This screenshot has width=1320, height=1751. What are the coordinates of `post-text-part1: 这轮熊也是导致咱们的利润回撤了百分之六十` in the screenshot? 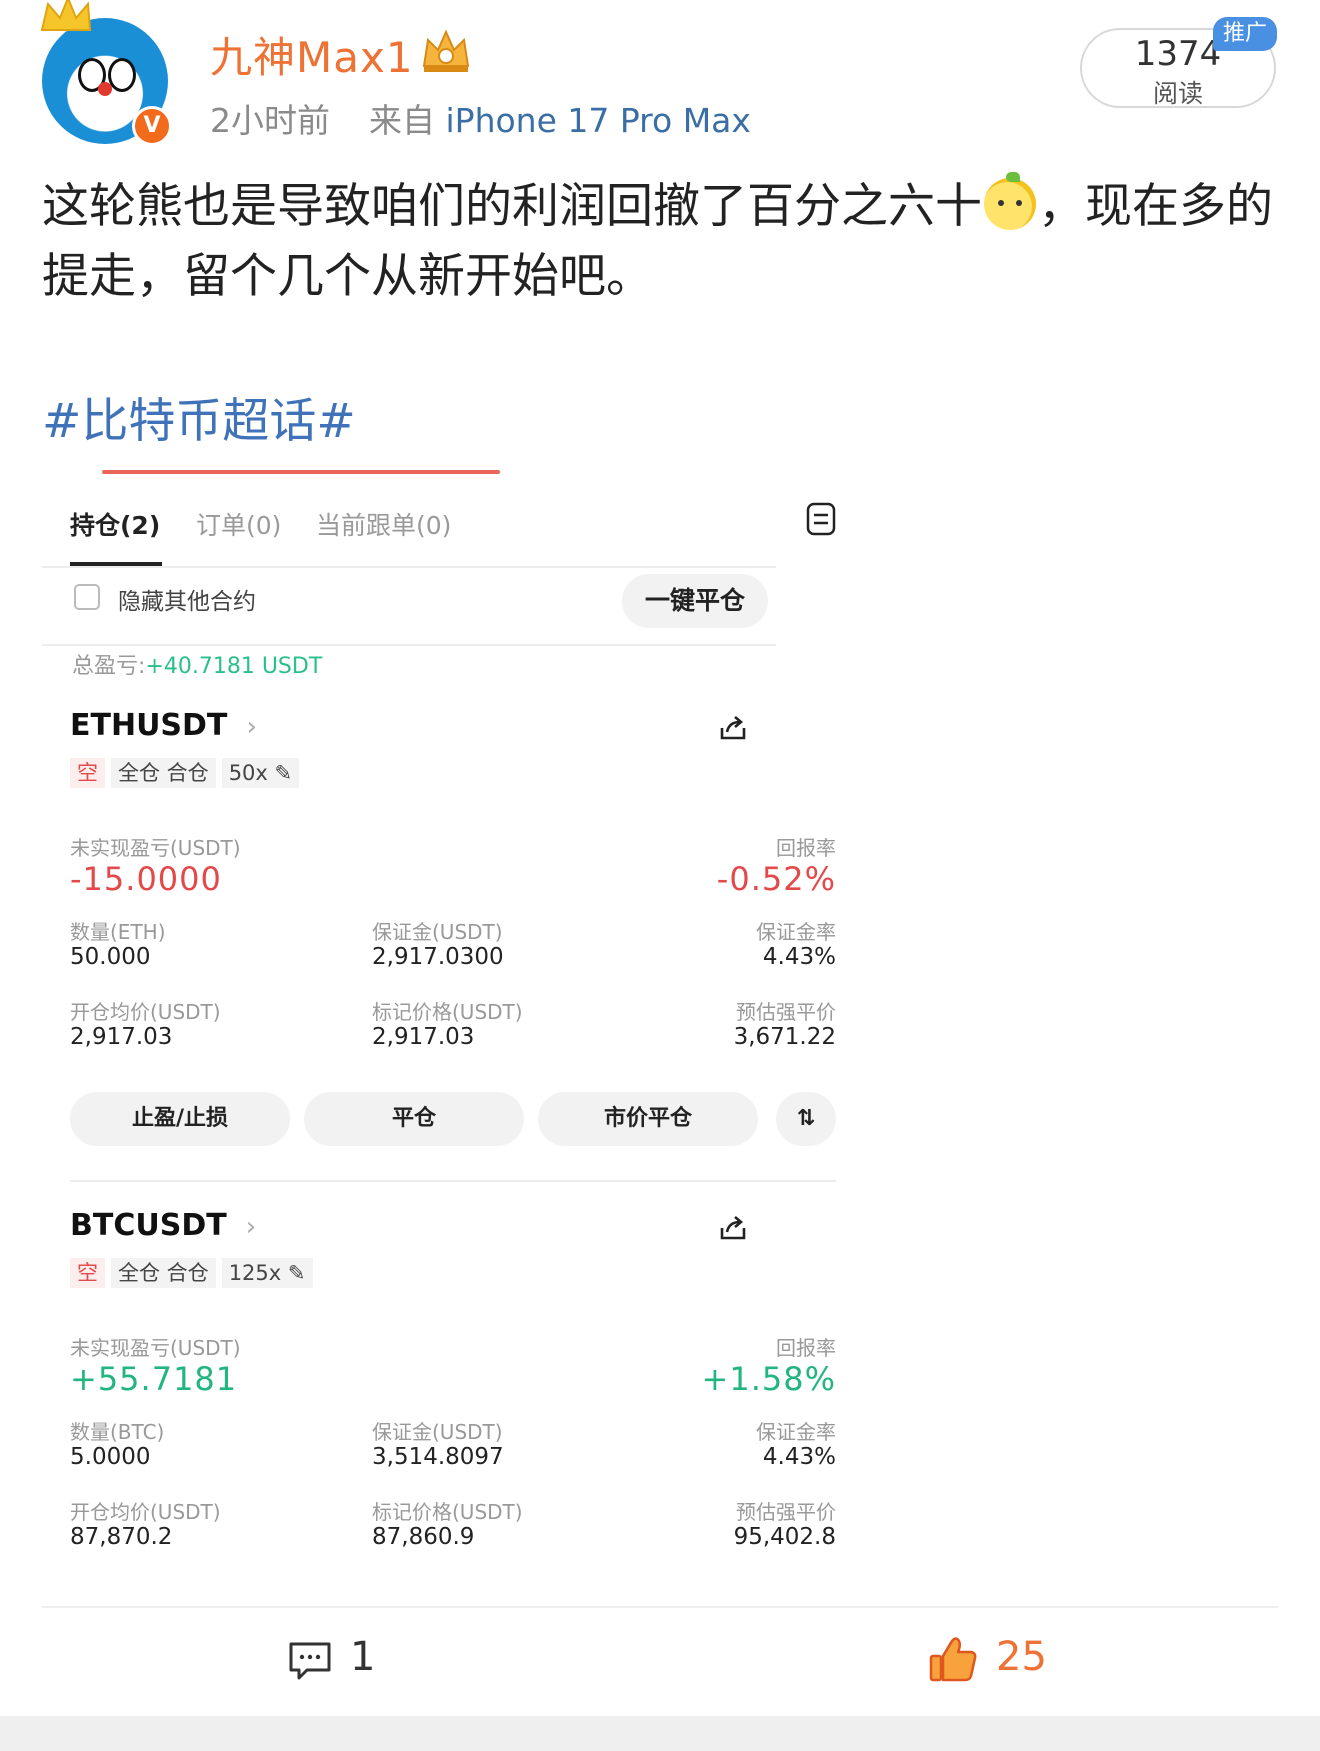 It's located at (512, 206).